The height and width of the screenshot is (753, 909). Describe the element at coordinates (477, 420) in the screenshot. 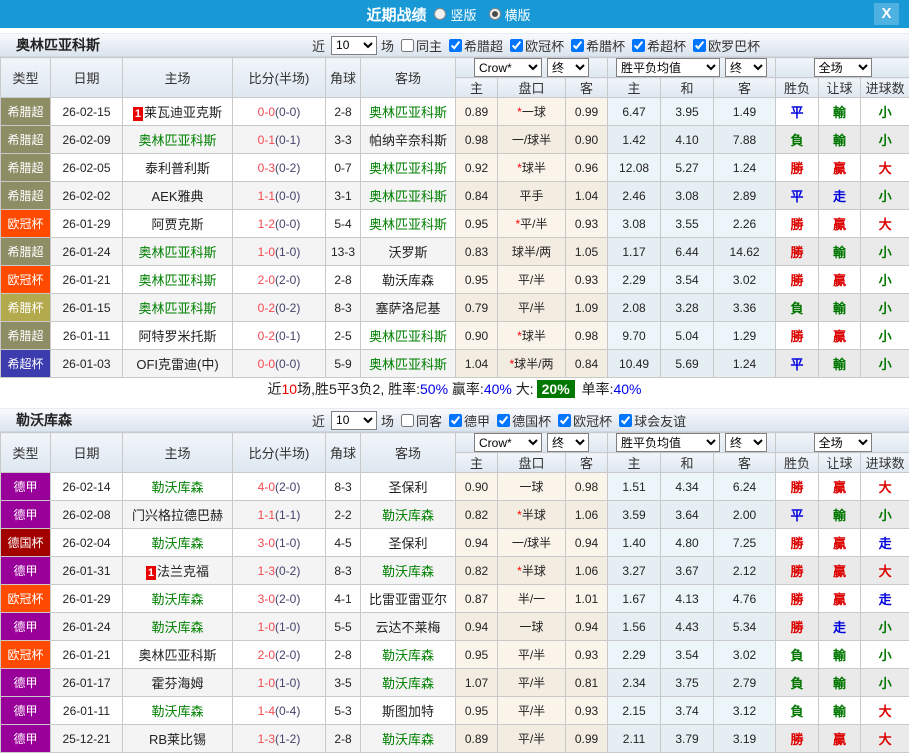

I see `league-filter-label: 德甲` at that location.